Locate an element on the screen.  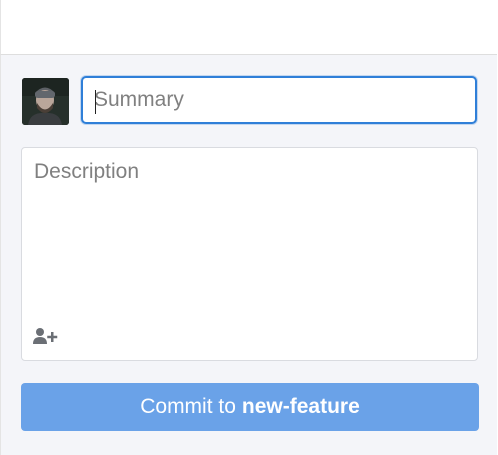
avatar-image is located at coordinates (45, 101).